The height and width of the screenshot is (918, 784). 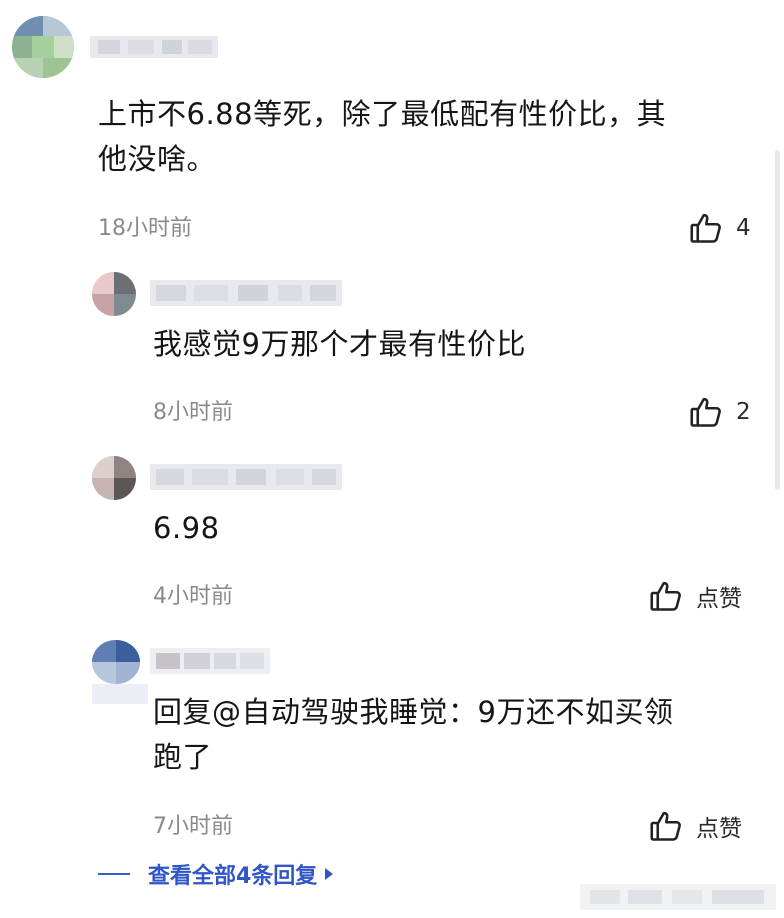 What do you see at coordinates (193, 826) in the screenshot?
I see `reply-timestamp: 7小时前` at bounding box center [193, 826].